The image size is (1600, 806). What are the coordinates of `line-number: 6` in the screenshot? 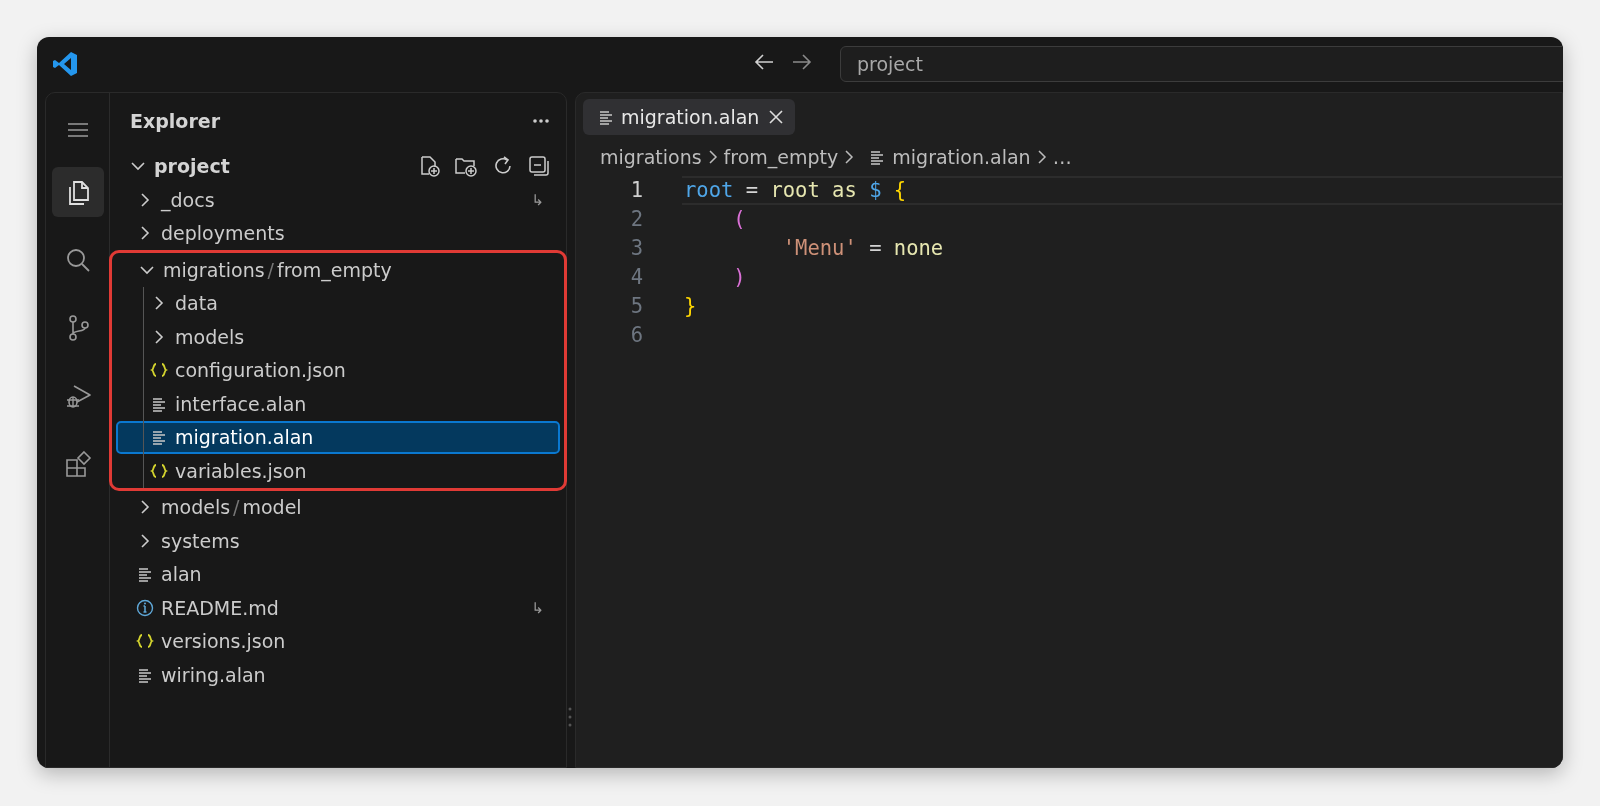 It's located at (636, 336).